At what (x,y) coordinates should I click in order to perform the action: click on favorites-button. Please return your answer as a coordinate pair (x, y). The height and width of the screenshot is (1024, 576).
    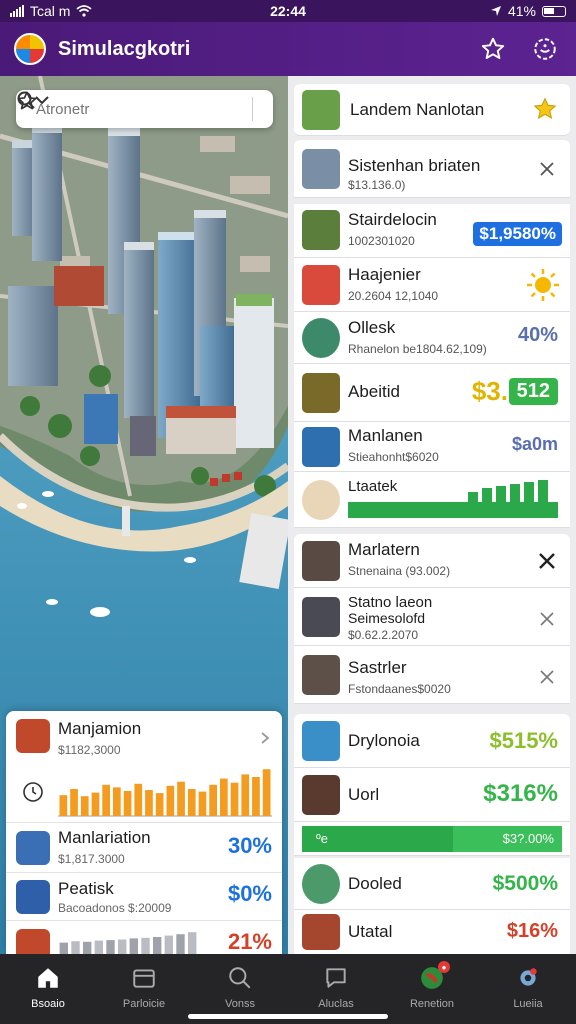
    Looking at the image, I should click on (493, 49).